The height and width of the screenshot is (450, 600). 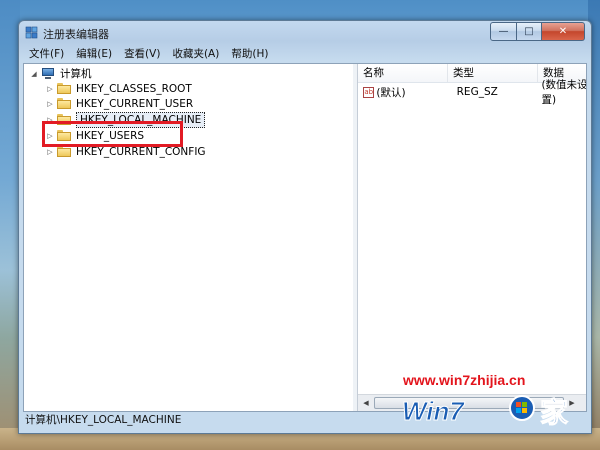 What do you see at coordinates (112, 134) in the screenshot?
I see `red-highlight-box` at bounding box center [112, 134].